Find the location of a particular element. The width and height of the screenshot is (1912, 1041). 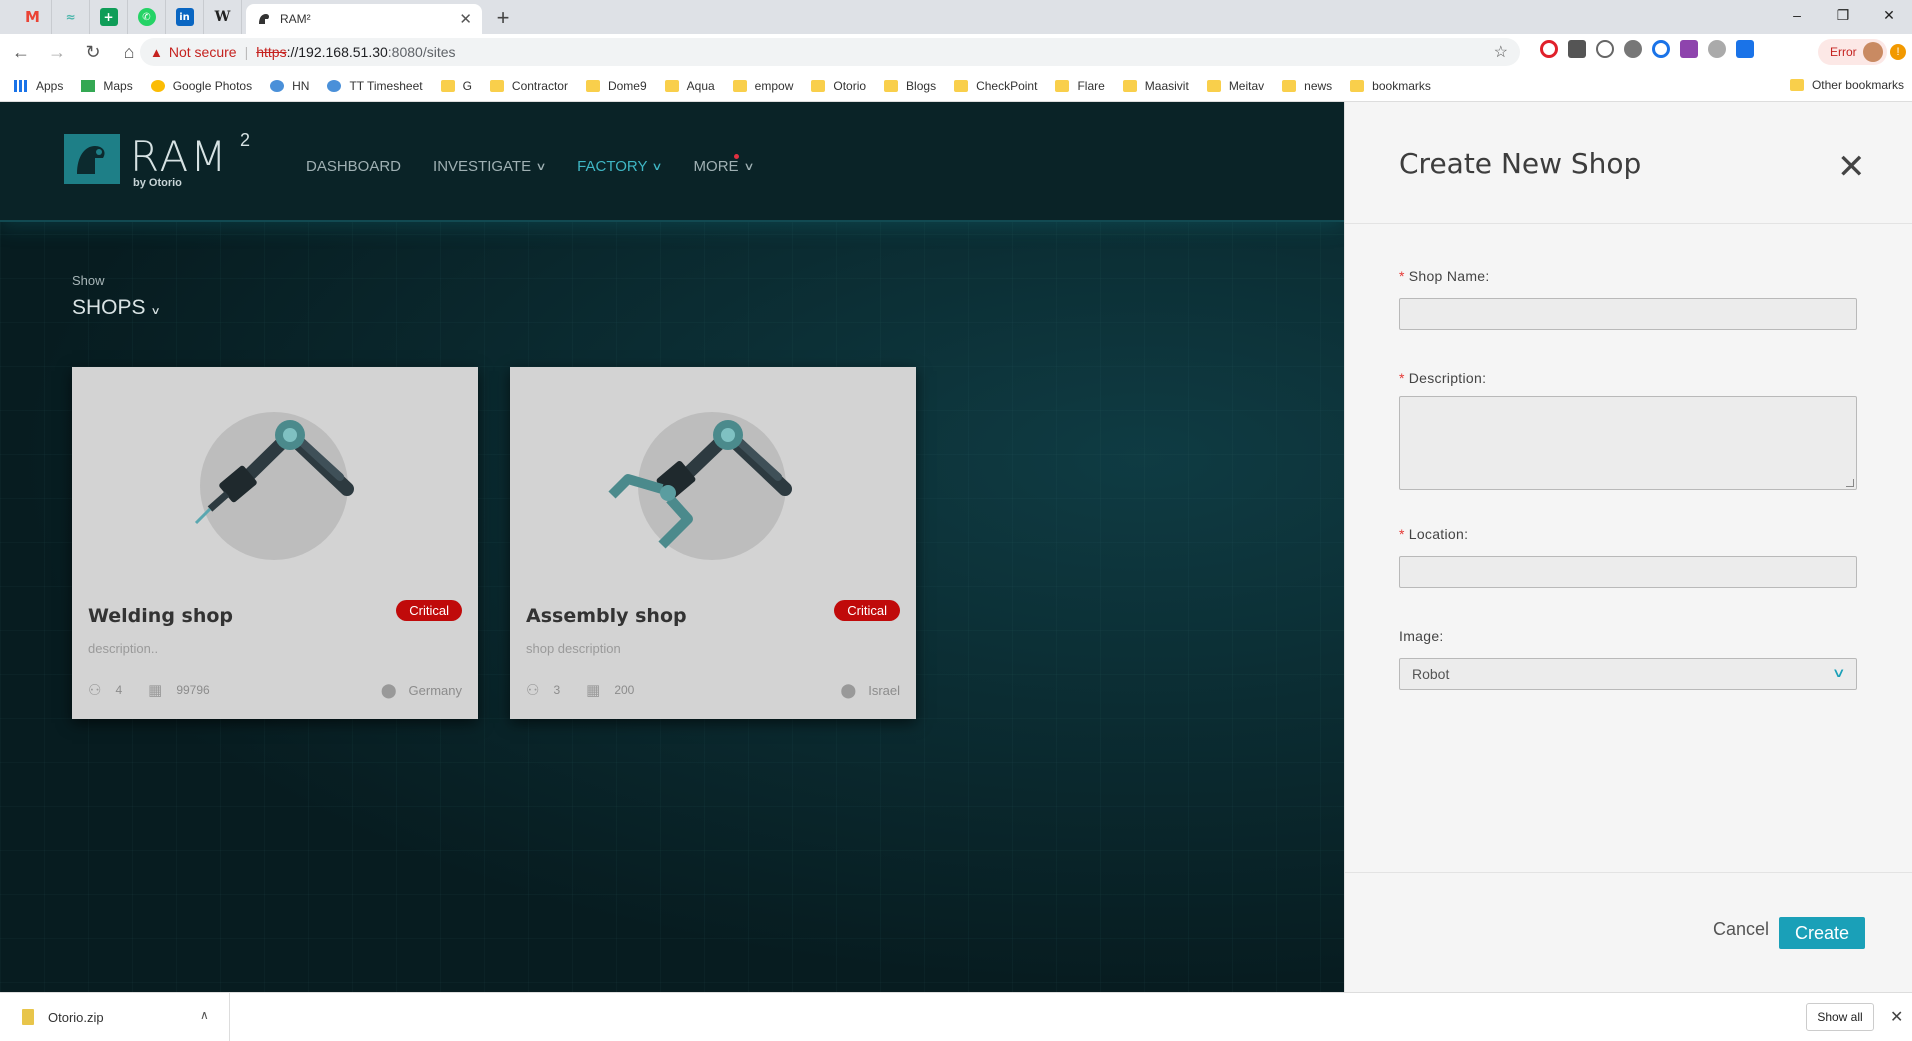

profile-error-label: Error is located at coordinates (1843, 52).